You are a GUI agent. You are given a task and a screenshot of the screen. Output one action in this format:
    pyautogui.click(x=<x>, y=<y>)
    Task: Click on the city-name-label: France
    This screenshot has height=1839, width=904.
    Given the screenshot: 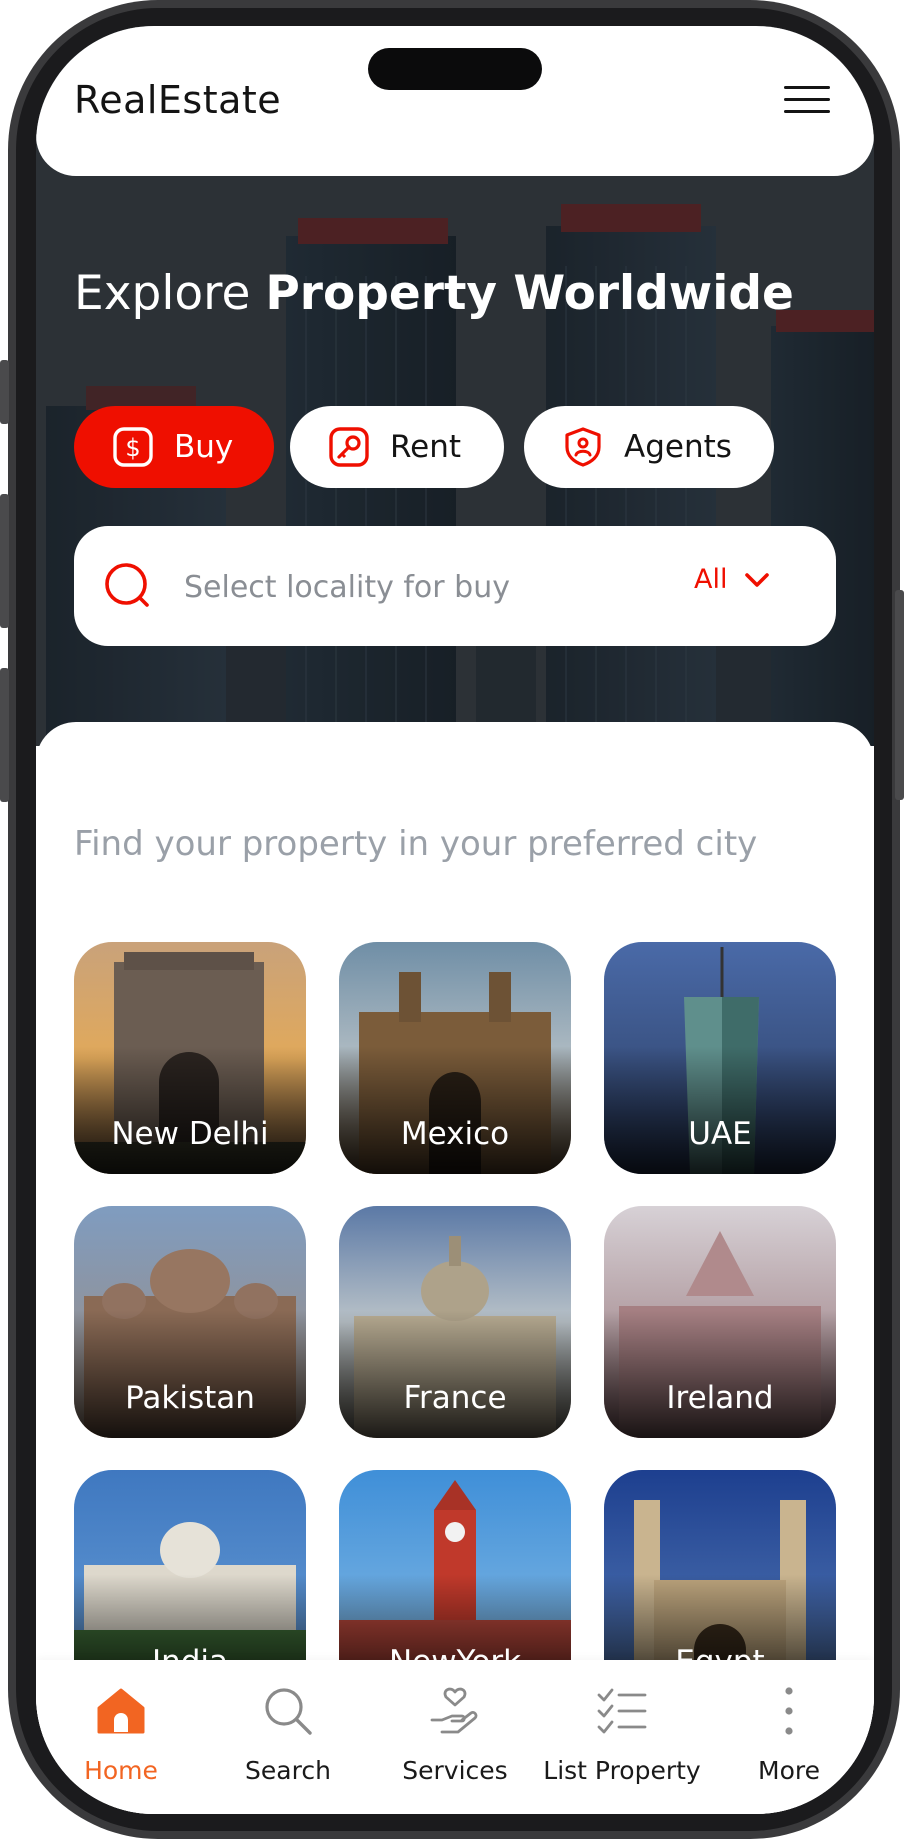 What is the action you would take?
    pyautogui.click(x=455, y=1398)
    